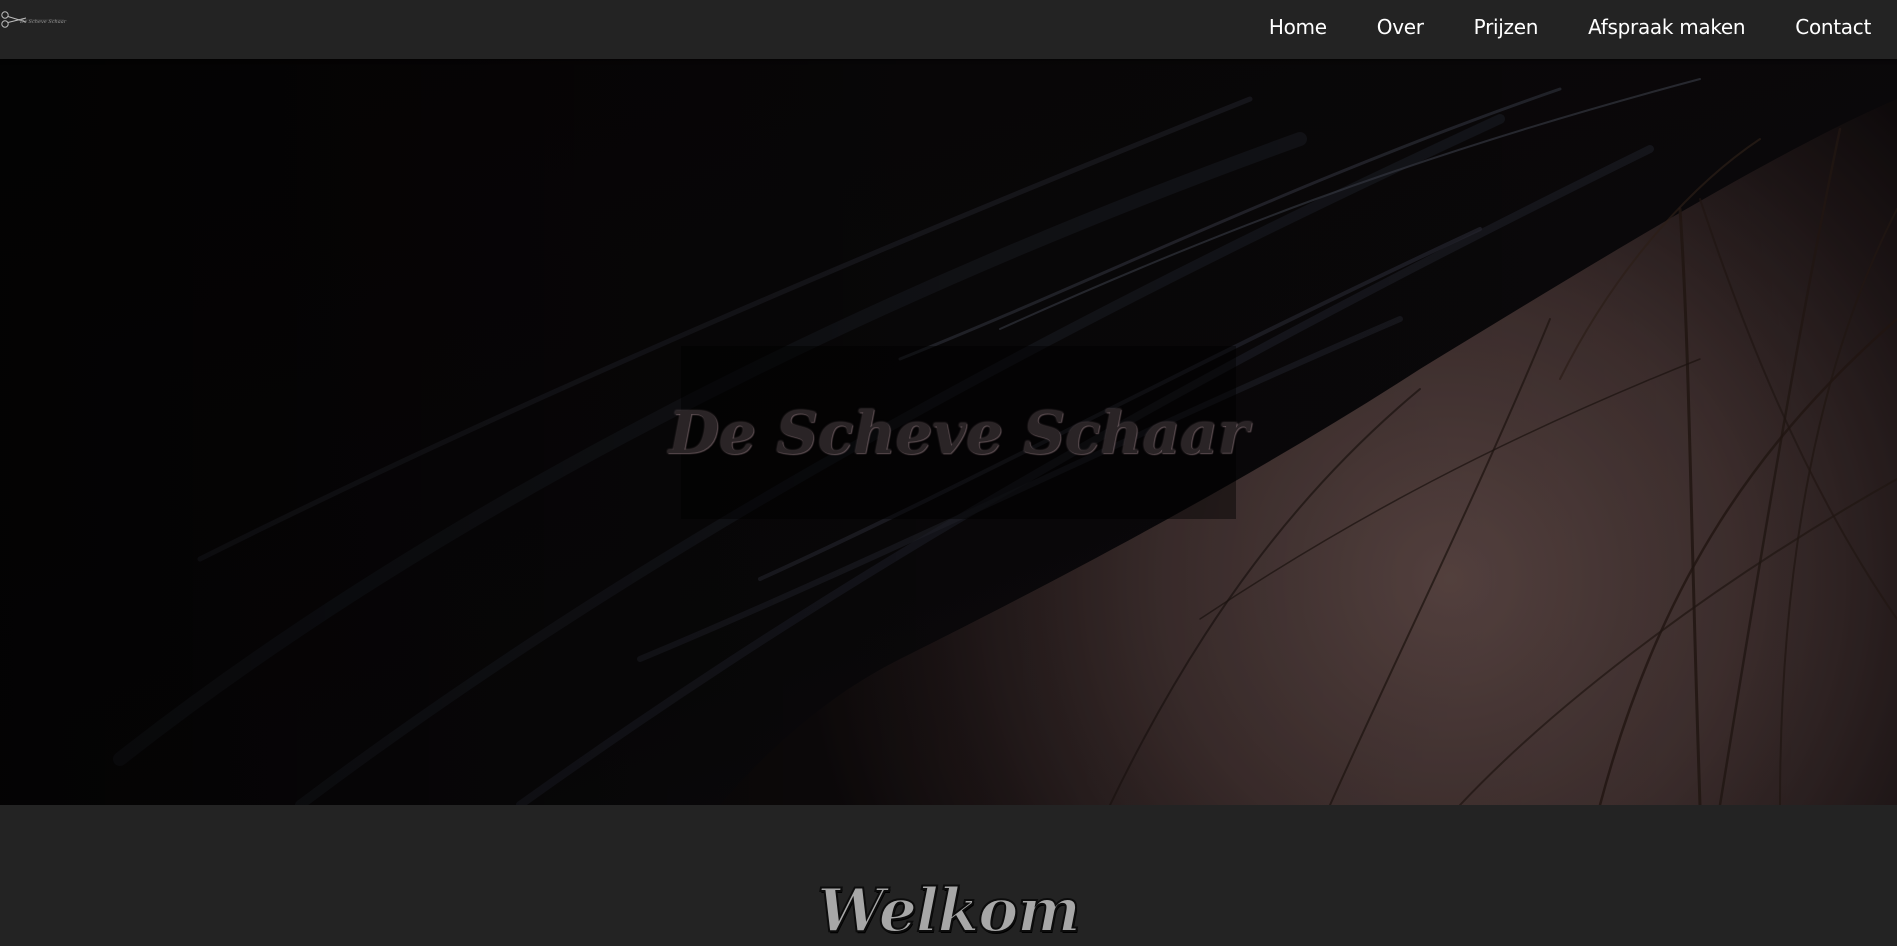 The width and height of the screenshot is (1897, 946). Describe the element at coordinates (1298, 27) in the screenshot. I see `nav-home: Home` at that location.